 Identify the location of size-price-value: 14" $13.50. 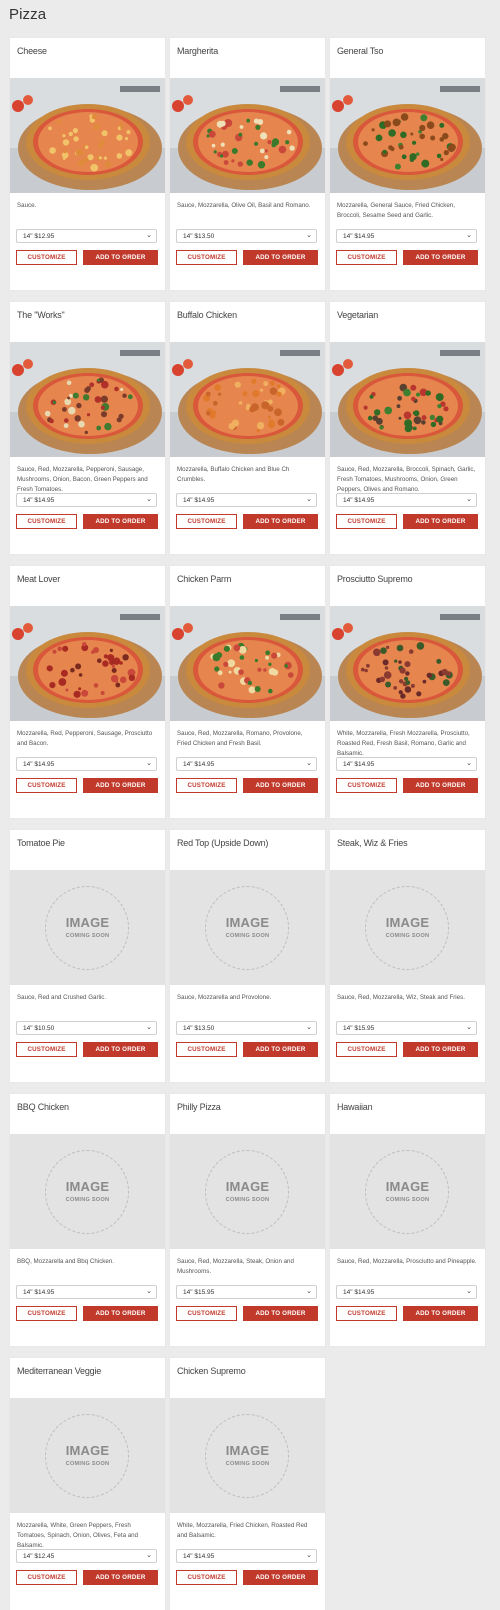
(199, 1028).